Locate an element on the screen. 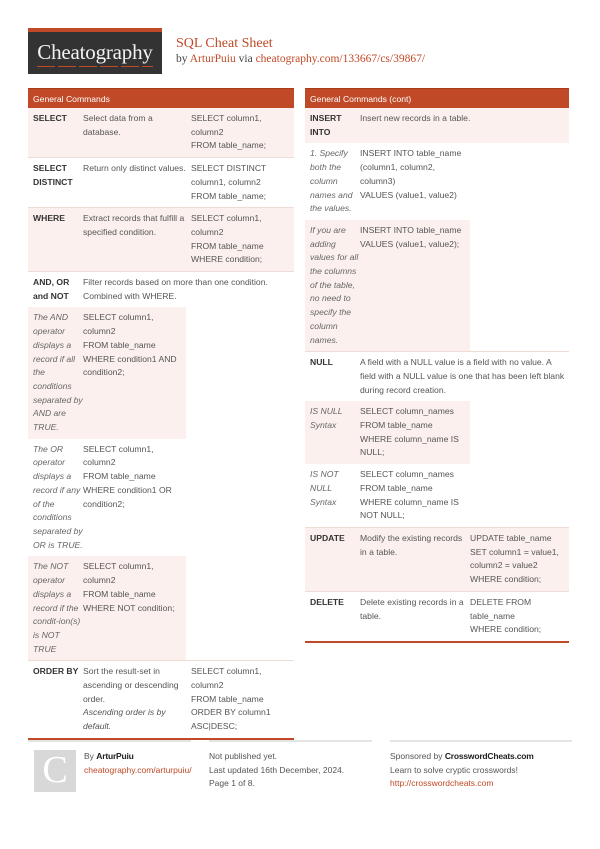 The width and height of the screenshot is (600, 849). author-avatar: C is located at coordinates (55, 771).